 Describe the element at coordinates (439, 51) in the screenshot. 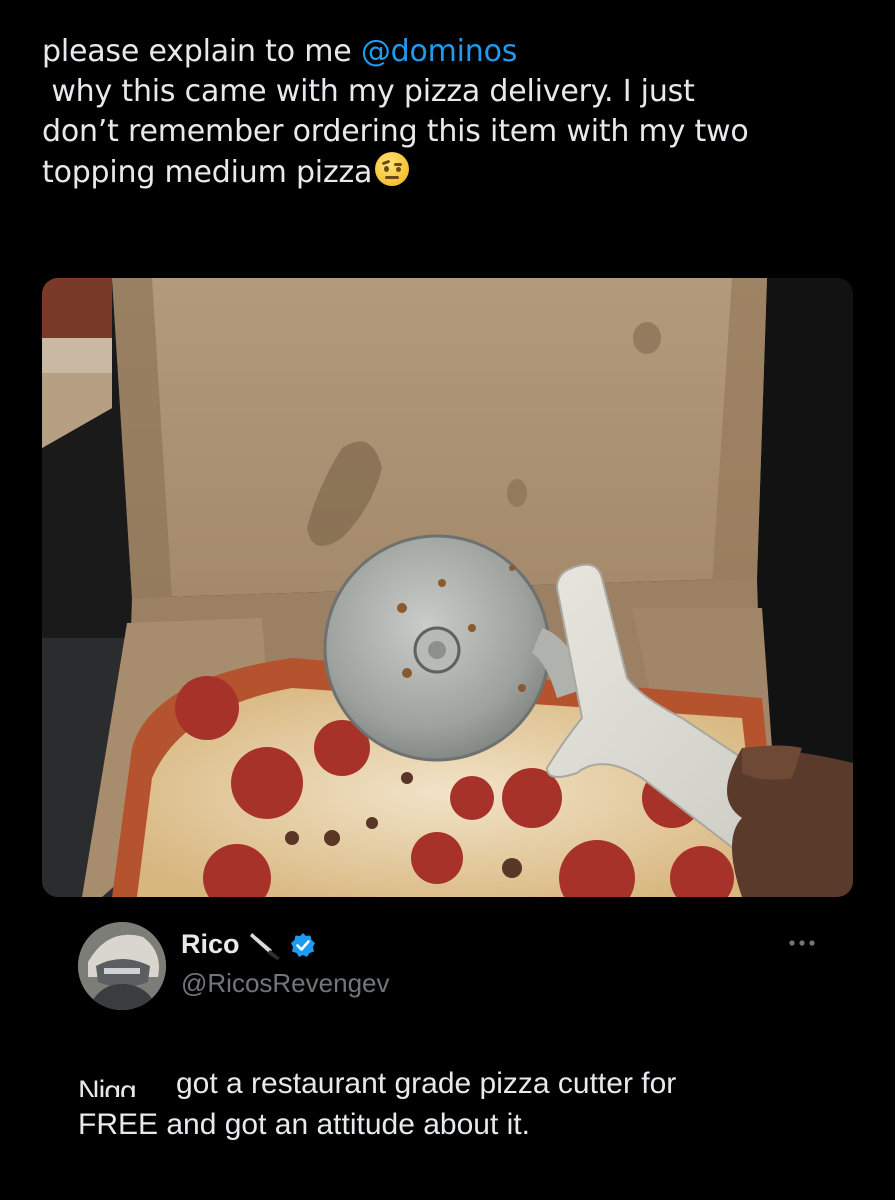

I see `mention-link: @dominos` at that location.